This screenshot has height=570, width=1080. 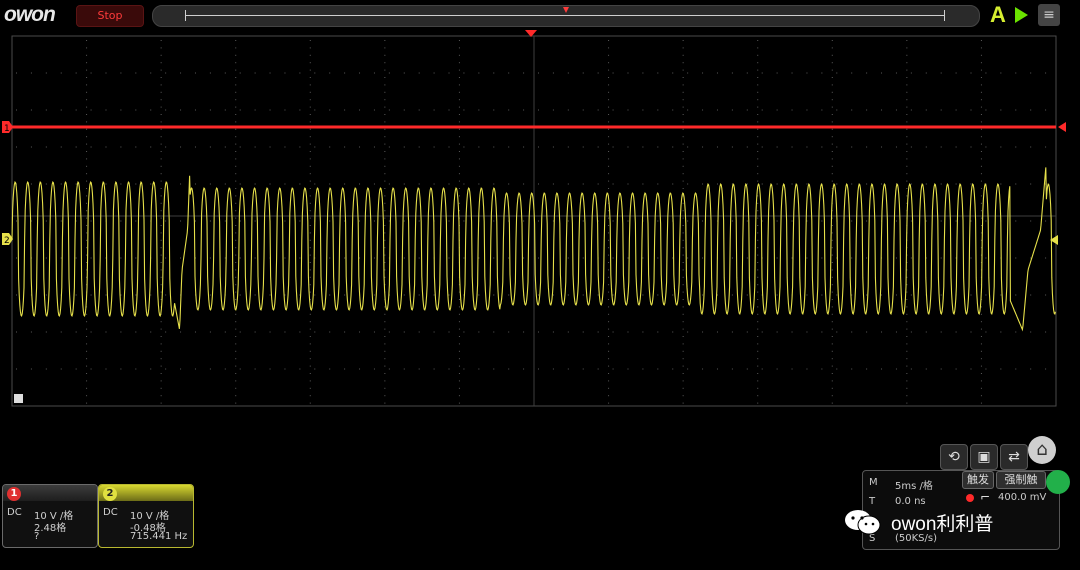 What do you see at coordinates (110, 512) in the screenshot?
I see `channel-2-coupling: DC` at bounding box center [110, 512].